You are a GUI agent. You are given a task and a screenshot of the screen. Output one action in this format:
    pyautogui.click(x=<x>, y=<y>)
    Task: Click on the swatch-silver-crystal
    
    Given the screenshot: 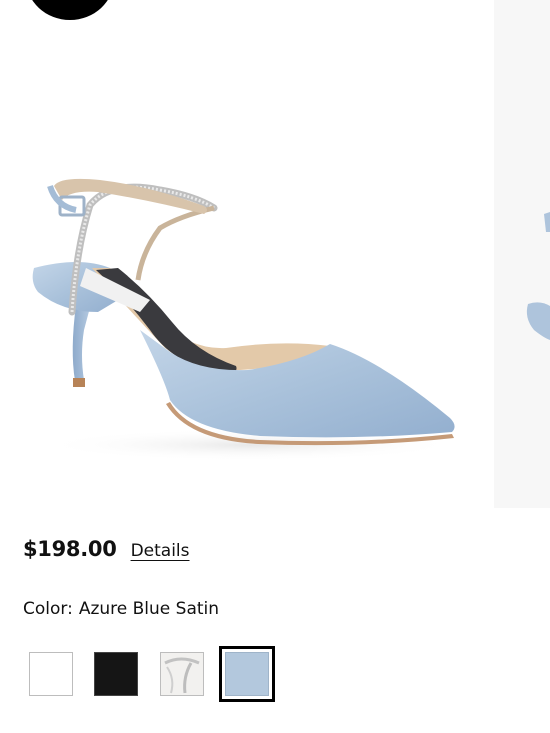 What is the action you would take?
    pyautogui.click(x=182, y=674)
    